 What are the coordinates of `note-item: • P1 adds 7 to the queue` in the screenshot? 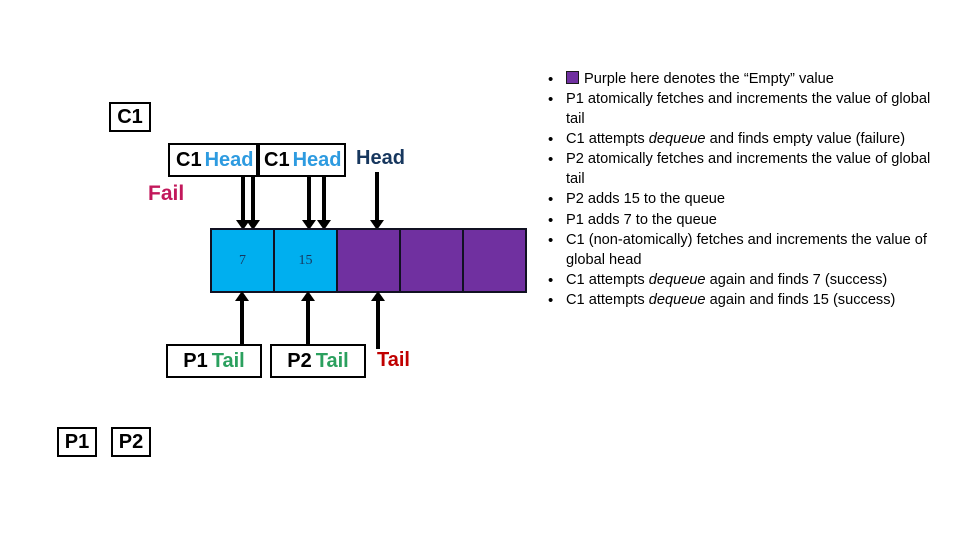 It's located at (748, 221).